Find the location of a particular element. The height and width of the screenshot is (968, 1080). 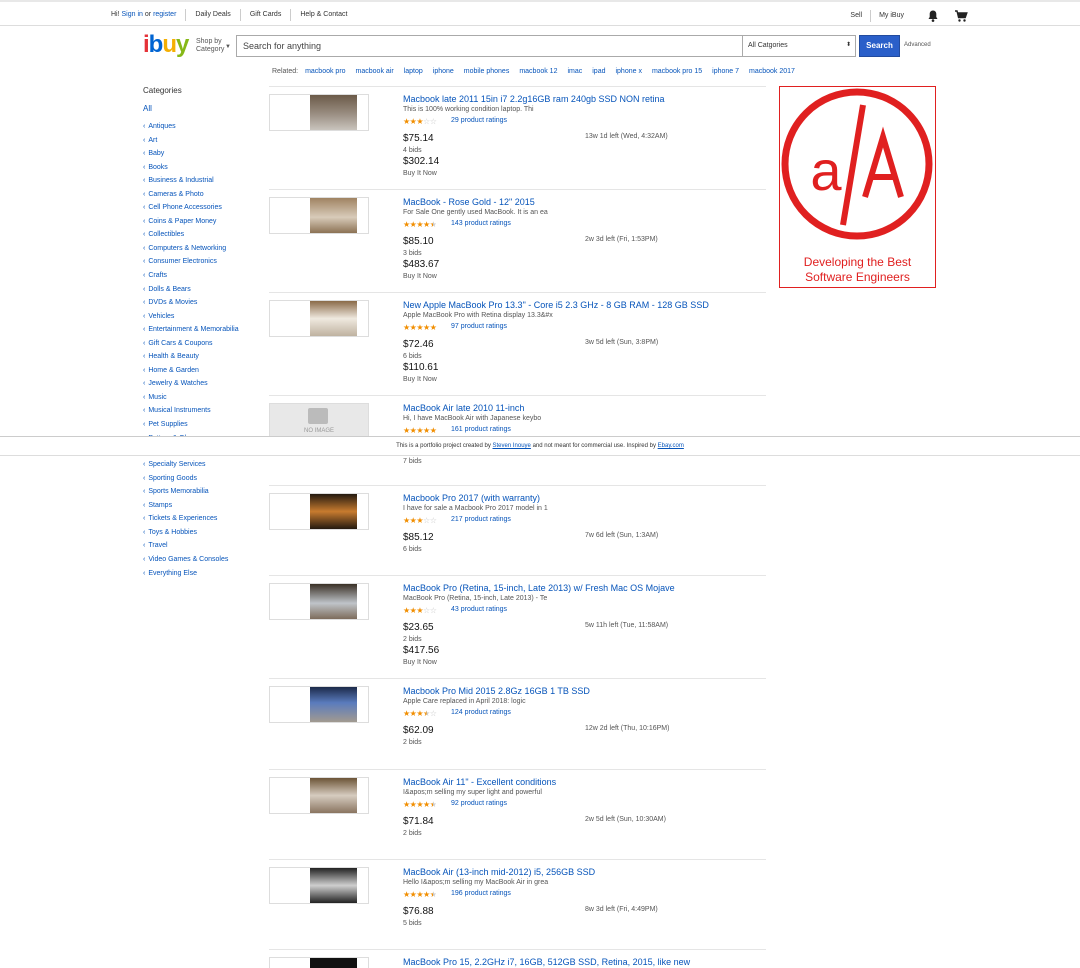

sidebar-category-item: ‹ Specialty Services is located at coordinates (203, 465).